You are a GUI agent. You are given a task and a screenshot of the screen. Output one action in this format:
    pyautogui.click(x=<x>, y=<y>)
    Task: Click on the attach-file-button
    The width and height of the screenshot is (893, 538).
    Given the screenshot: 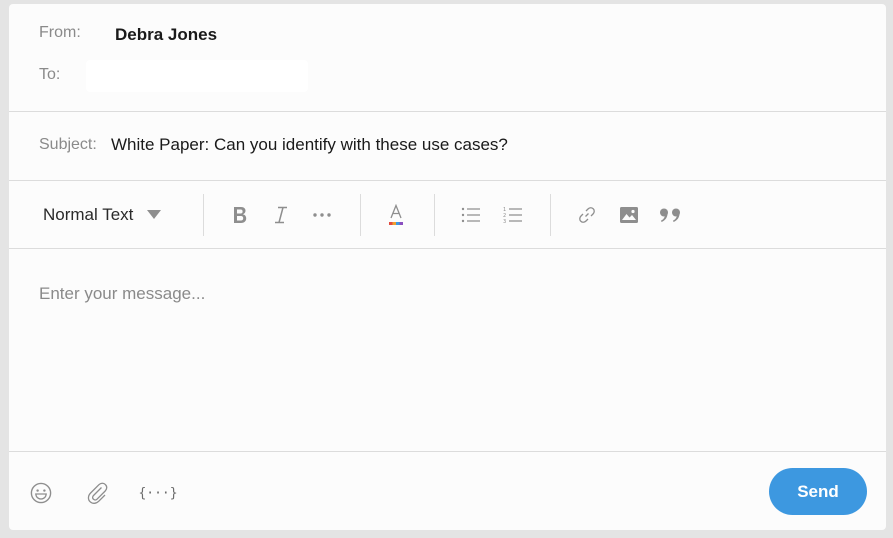 What is the action you would take?
    pyautogui.click(x=98, y=493)
    